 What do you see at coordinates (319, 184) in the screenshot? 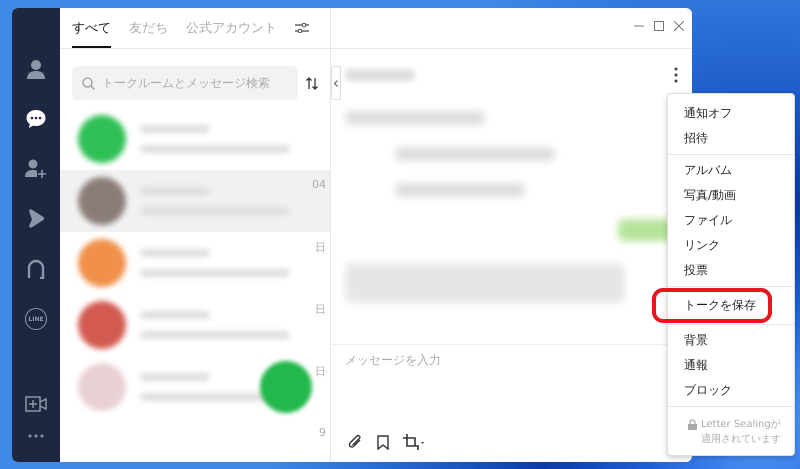
I see `chat-date: 04` at bounding box center [319, 184].